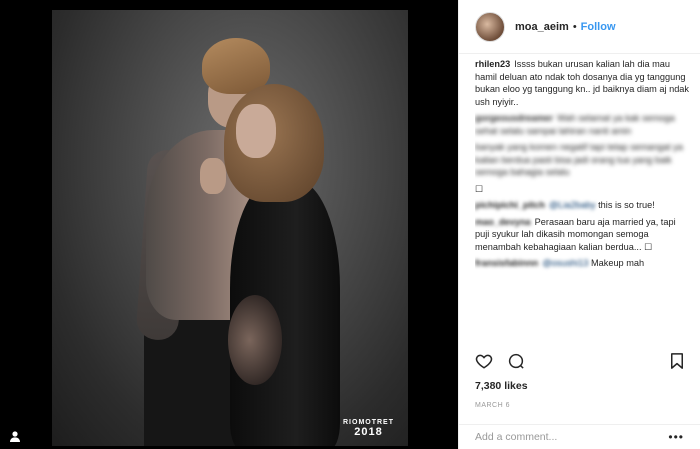  Describe the element at coordinates (677, 361) in the screenshot. I see `save-icon` at that location.